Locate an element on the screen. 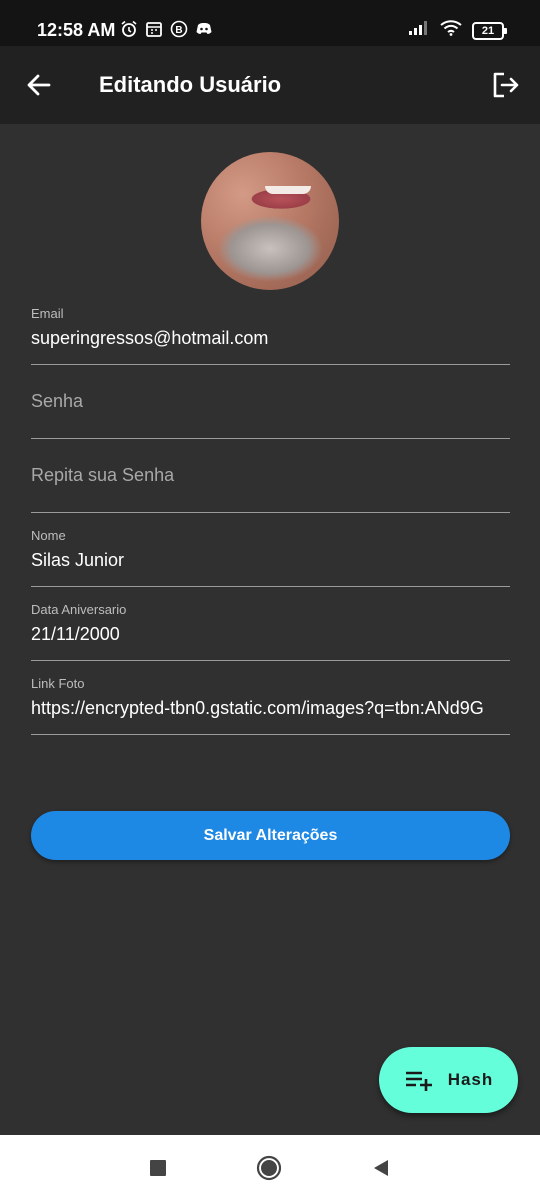 This screenshot has height=1200, width=540. playlist-add-icon is located at coordinates (418, 1081).